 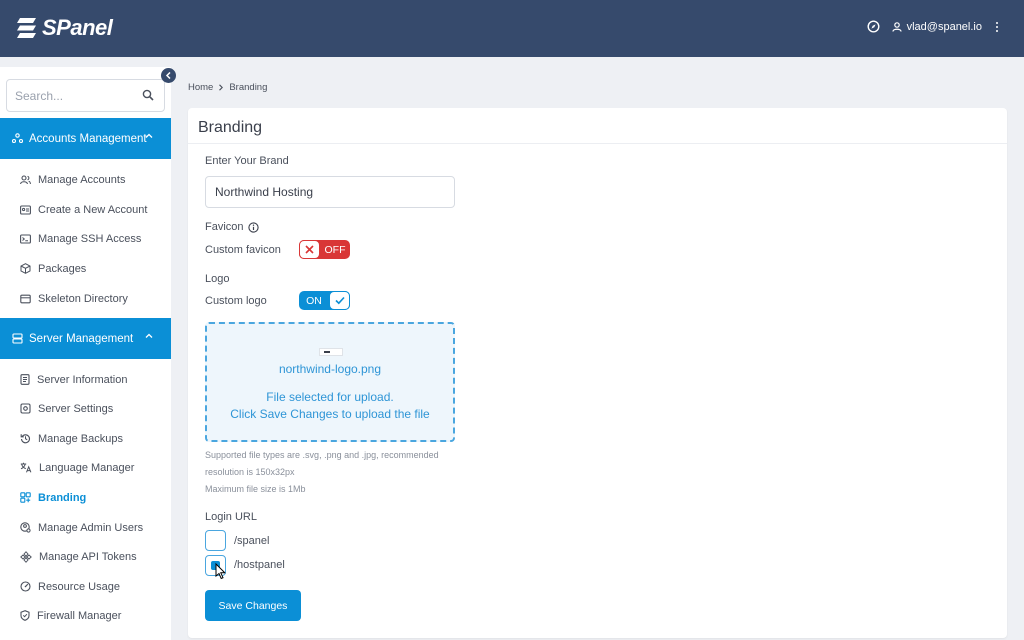 I want to click on package-icon, so click(x=25, y=268).